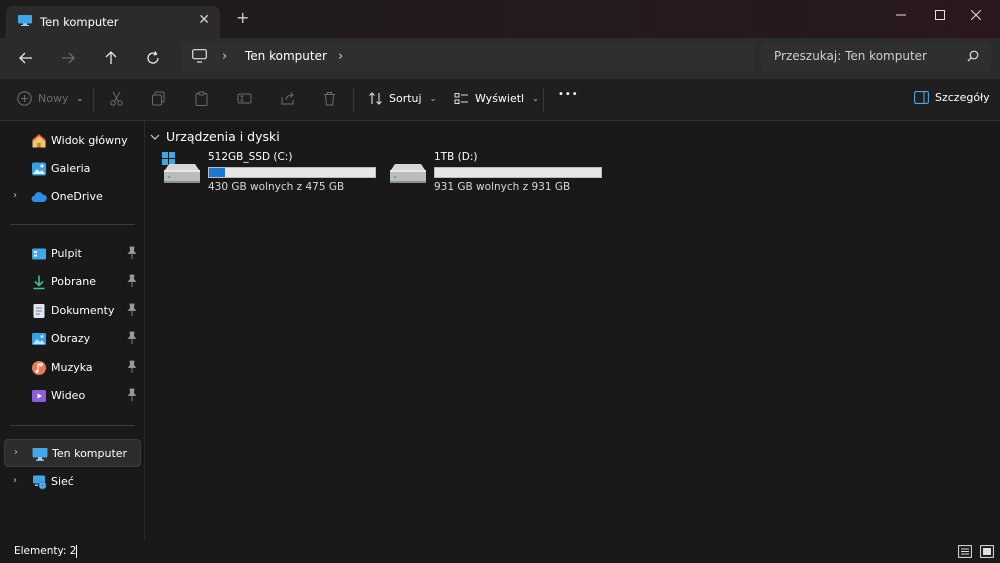  Describe the element at coordinates (53, 98) in the screenshot. I see `new-button-label: Nowy` at that location.